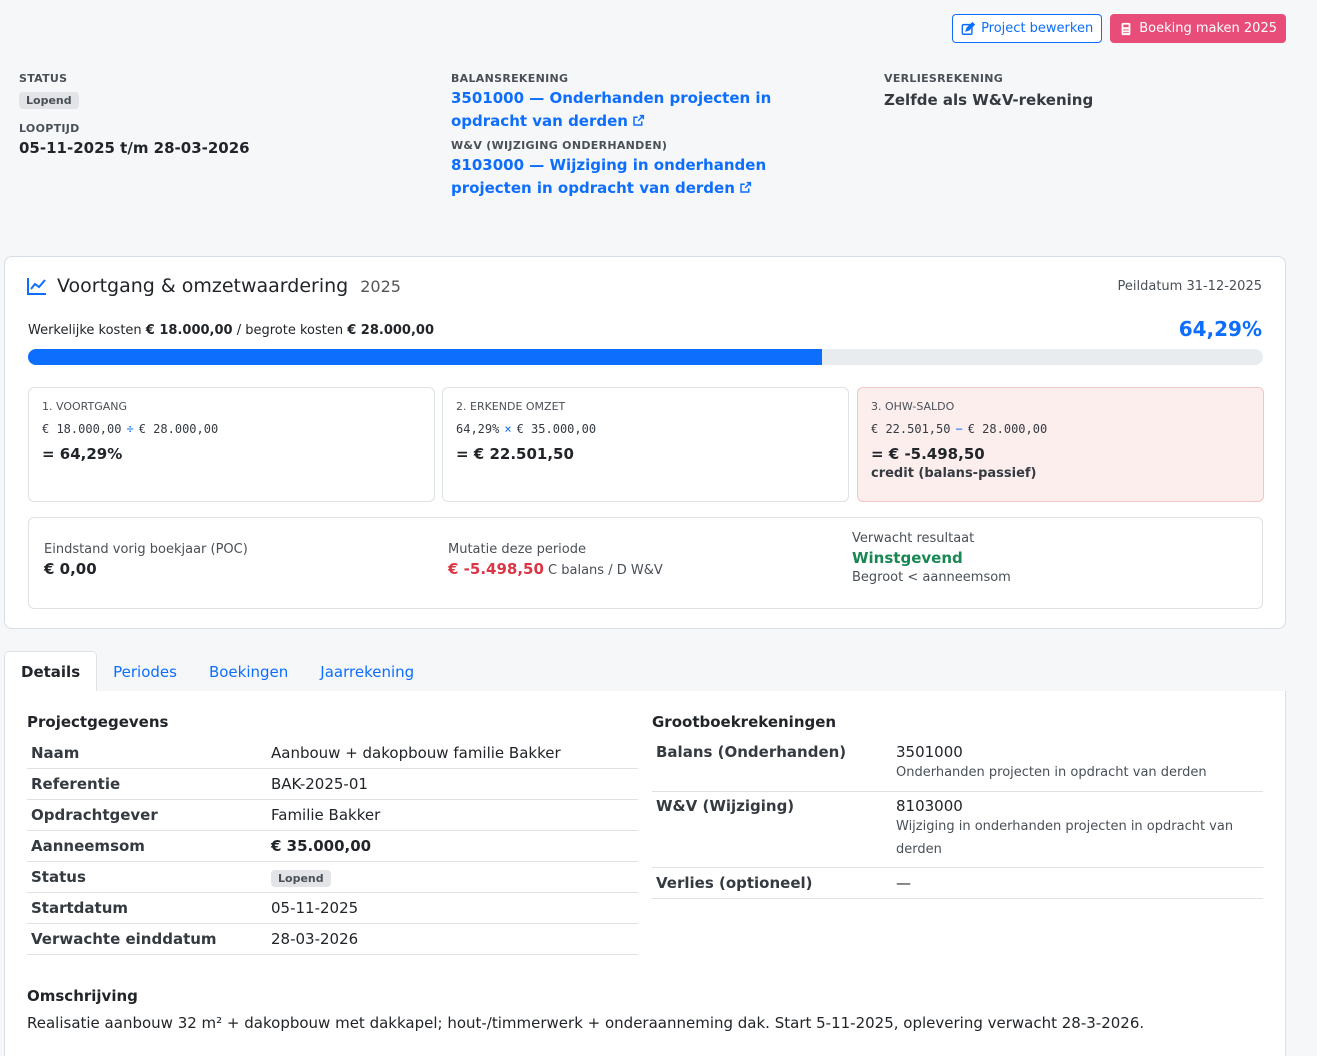 Image resolution: width=1317 pixels, height=1056 pixels. What do you see at coordinates (290, 330) in the screenshot?
I see `costs-mid: / begrote kosten` at bounding box center [290, 330].